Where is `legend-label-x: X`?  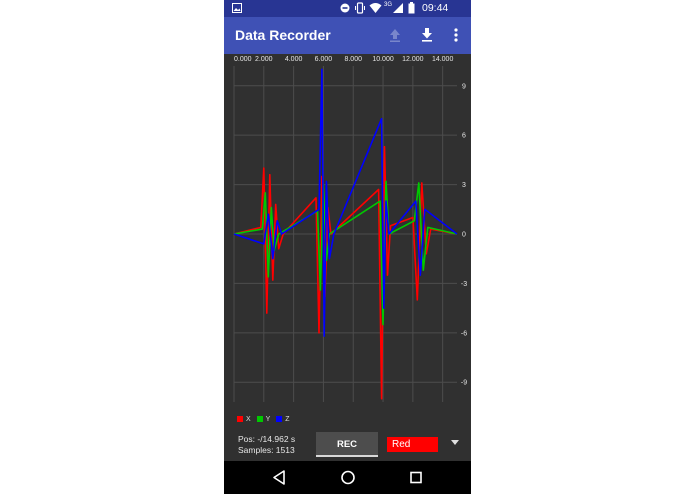 legend-label-x: X is located at coordinates (248, 419).